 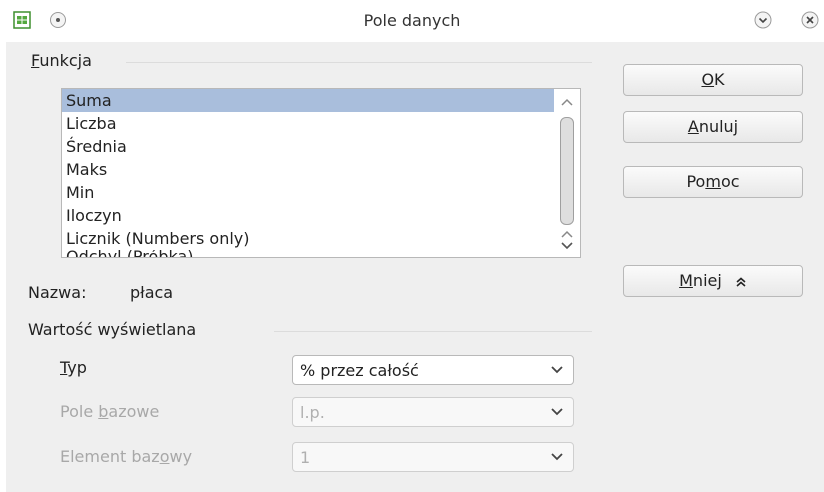 I want to click on type-select: % przez całość, so click(x=433, y=370).